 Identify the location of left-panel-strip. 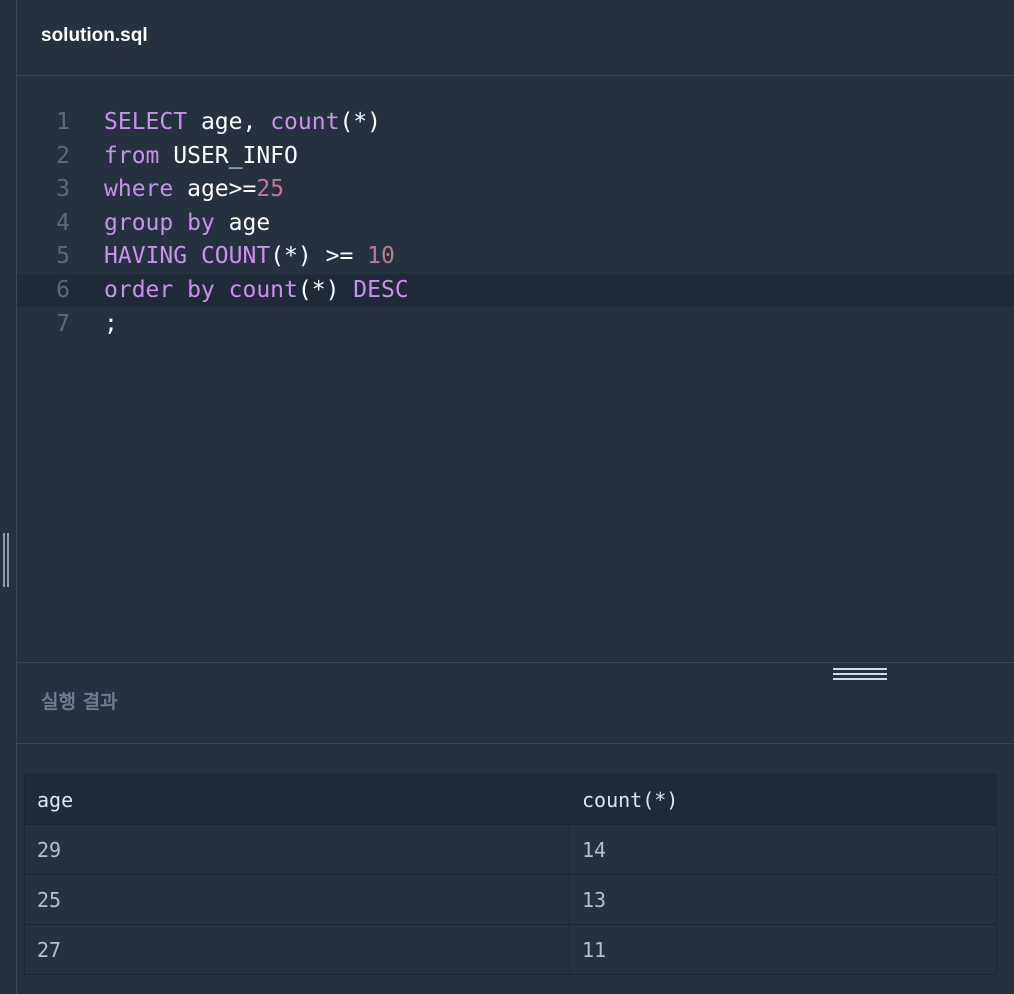
(8, 497).